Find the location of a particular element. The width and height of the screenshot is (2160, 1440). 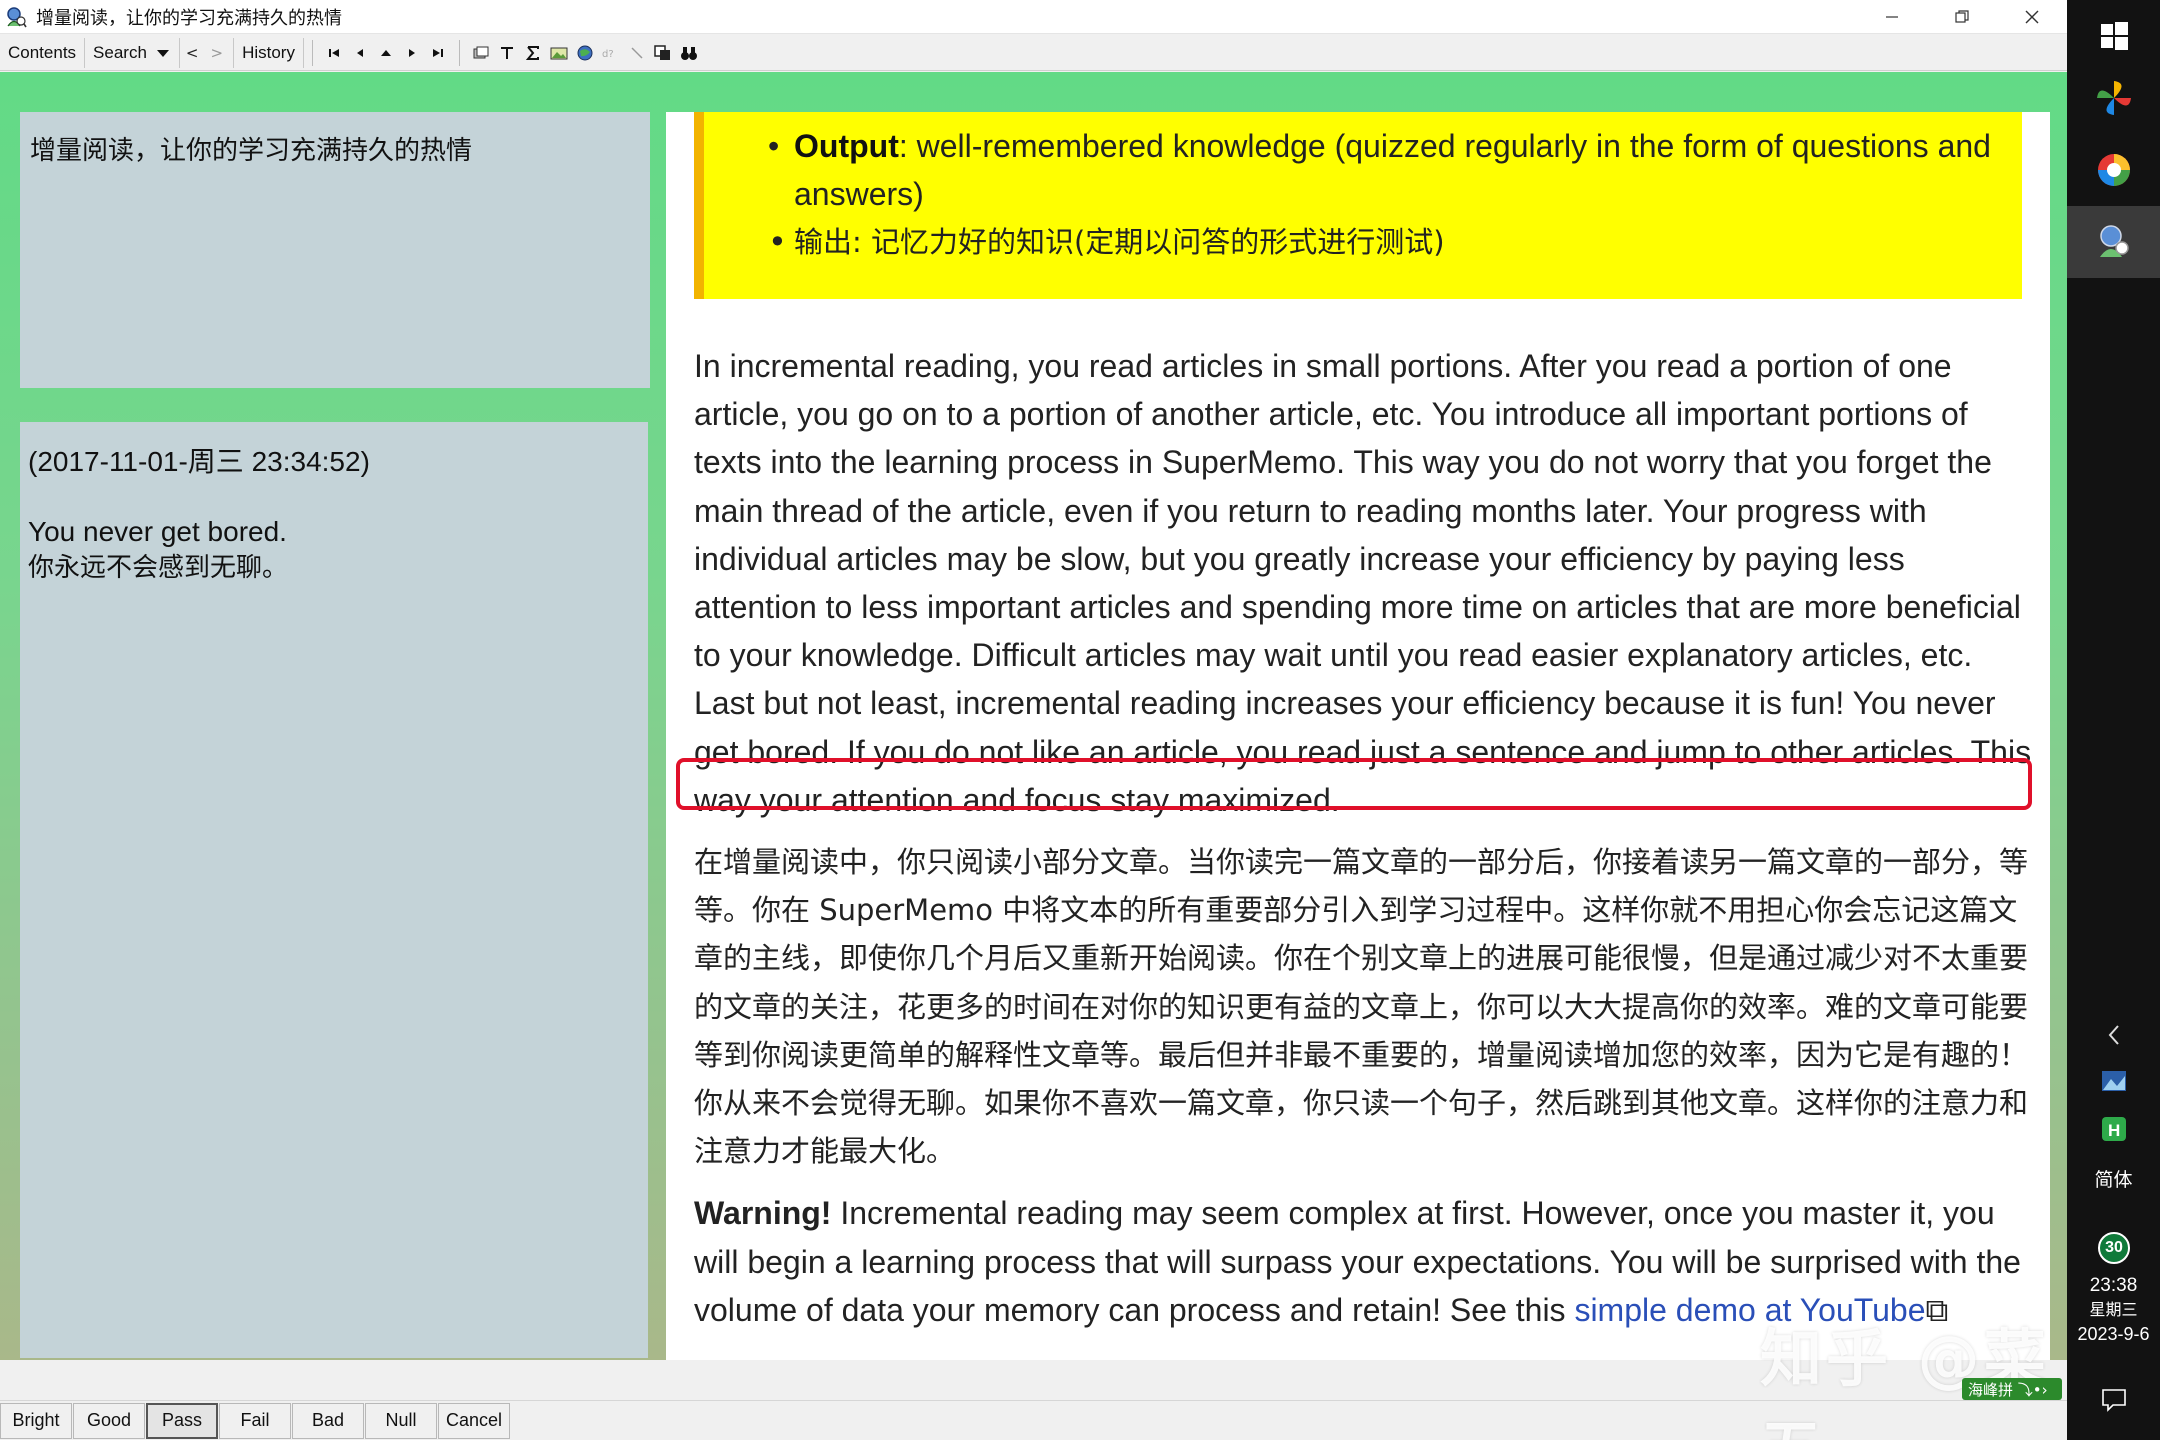

title-component: 增量阅读，让你的学习充满持久的热情 is located at coordinates (335, 250).